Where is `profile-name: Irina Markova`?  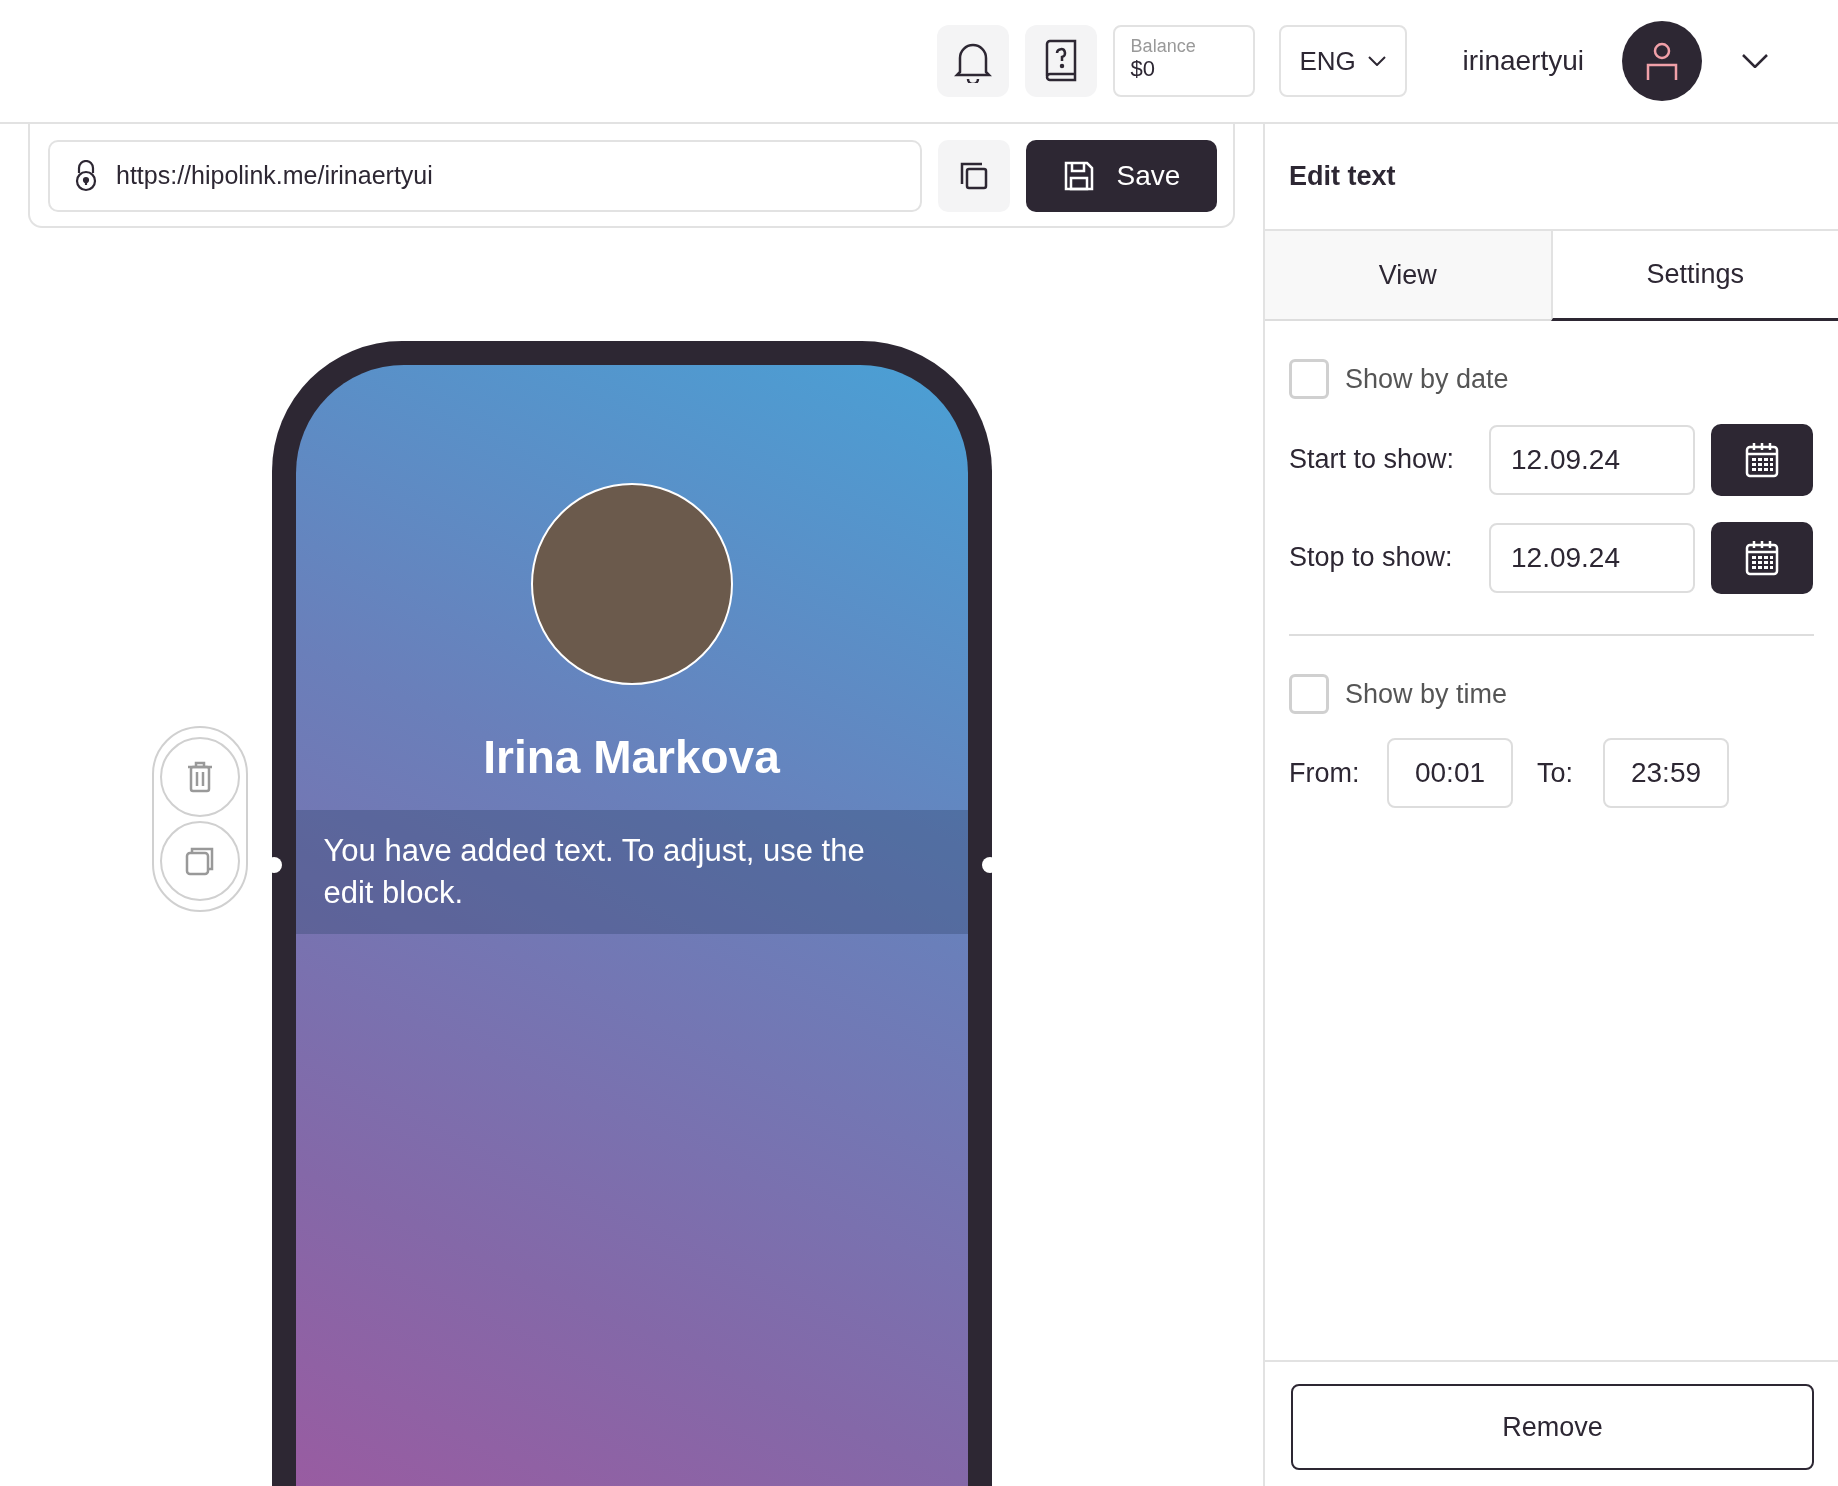 profile-name: Irina Markova is located at coordinates (631, 757).